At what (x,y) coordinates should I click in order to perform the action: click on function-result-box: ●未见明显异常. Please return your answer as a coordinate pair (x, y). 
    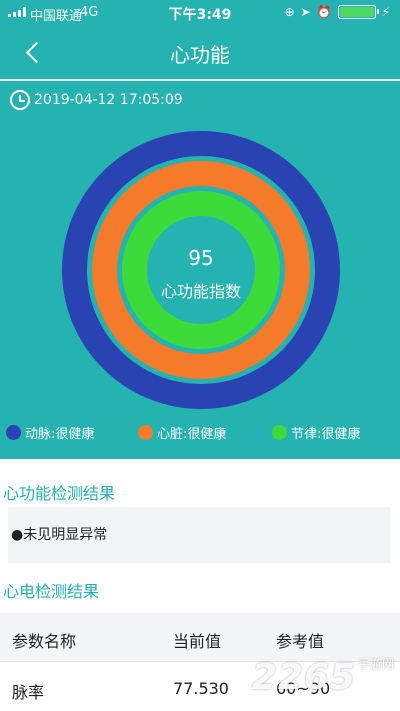
    Looking at the image, I should click on (199, 535).